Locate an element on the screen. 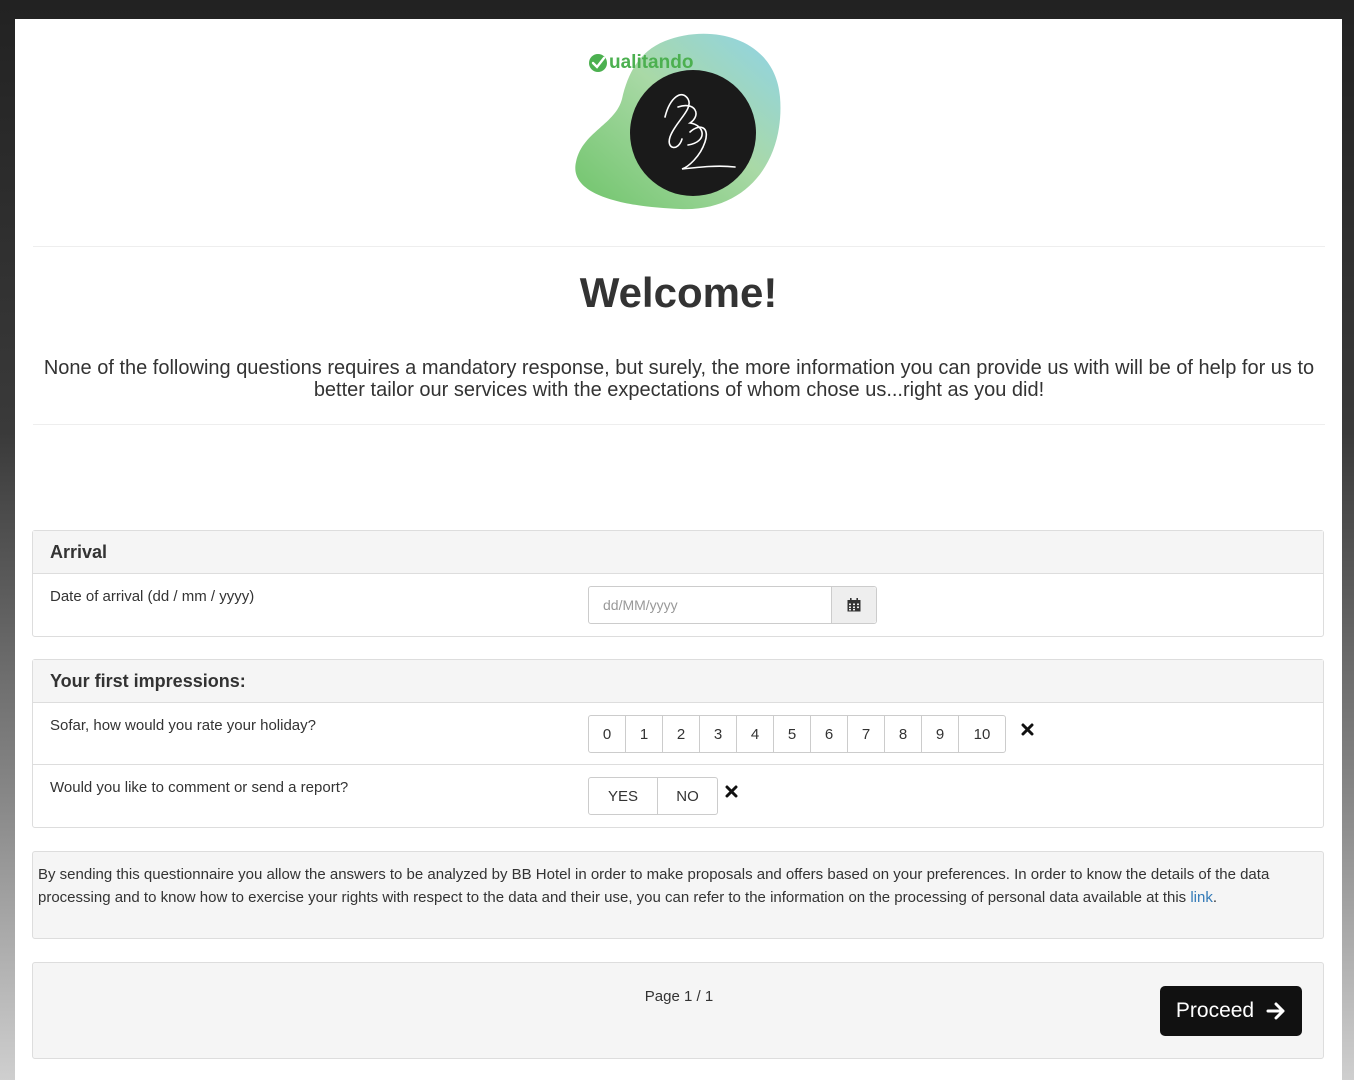  rating-option-9: 9 is located at coordinates (940, 734).